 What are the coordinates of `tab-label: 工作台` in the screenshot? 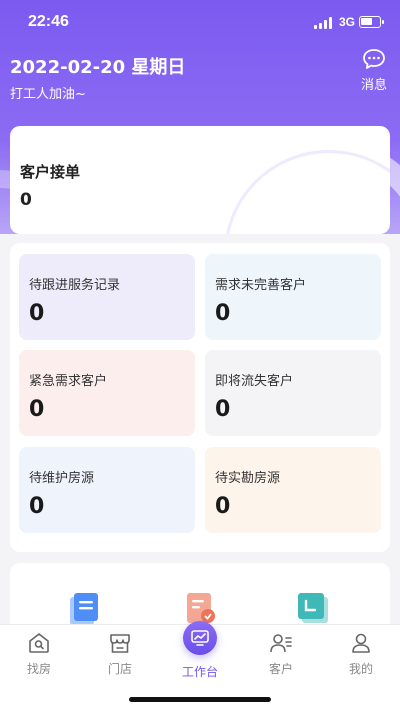 It's located at (199, 672).